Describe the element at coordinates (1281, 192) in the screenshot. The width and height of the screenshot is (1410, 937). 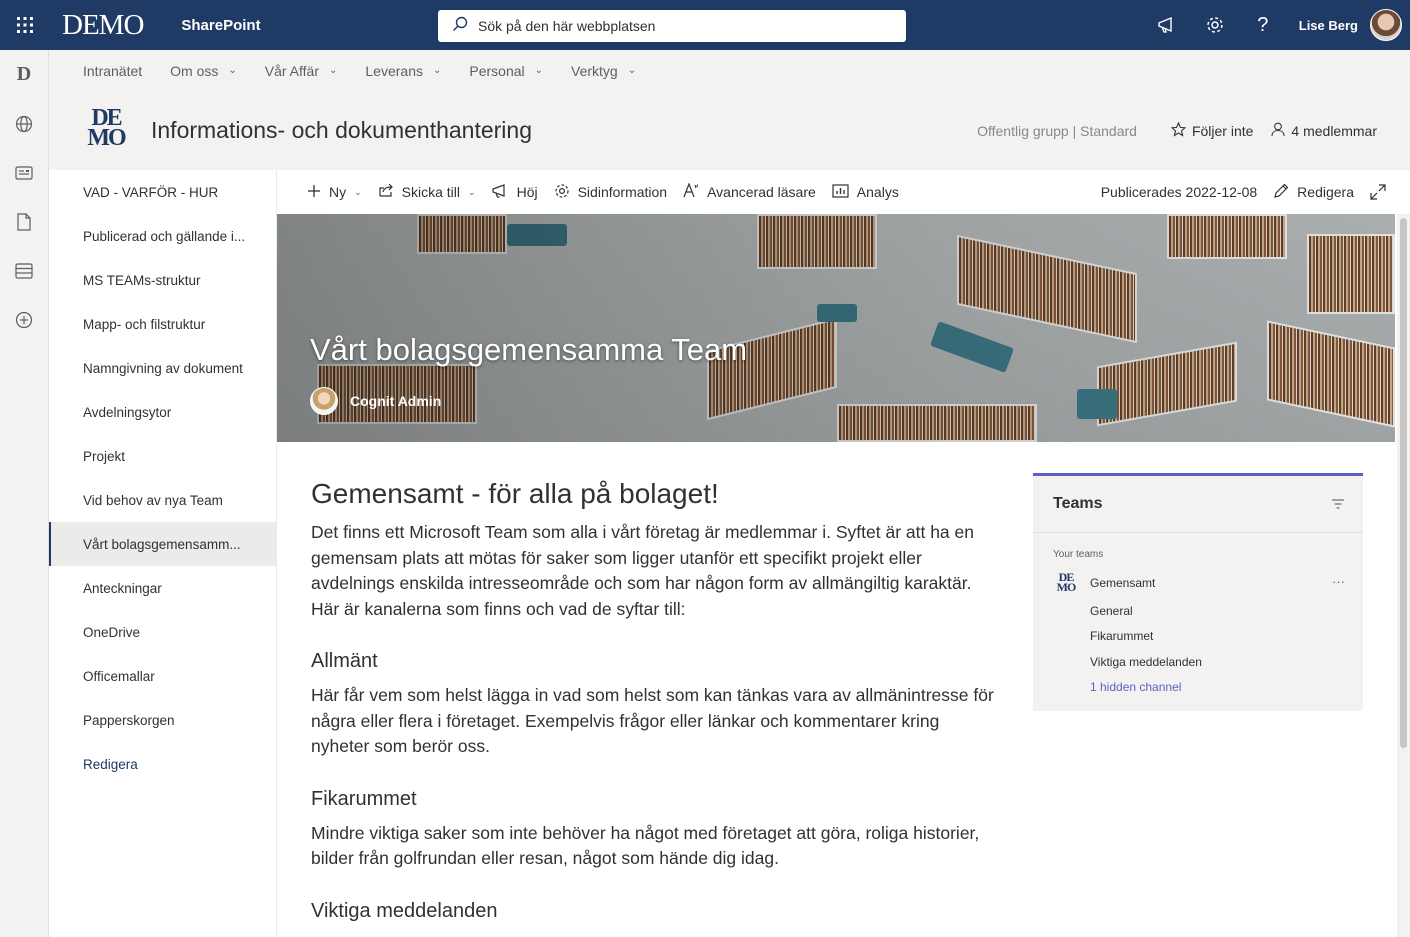
I see `pencil-icon` at that location.